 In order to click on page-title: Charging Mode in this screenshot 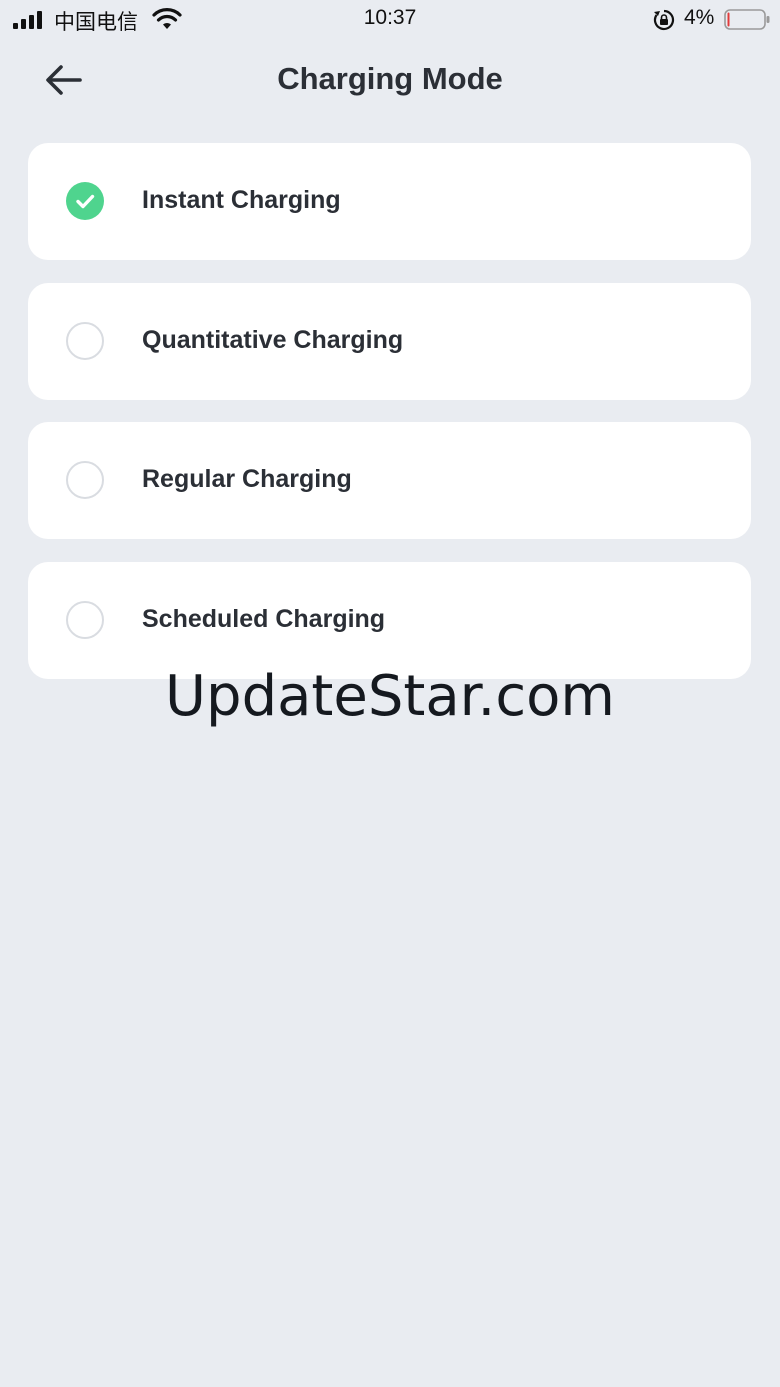, I will do `click(390, 78)`.